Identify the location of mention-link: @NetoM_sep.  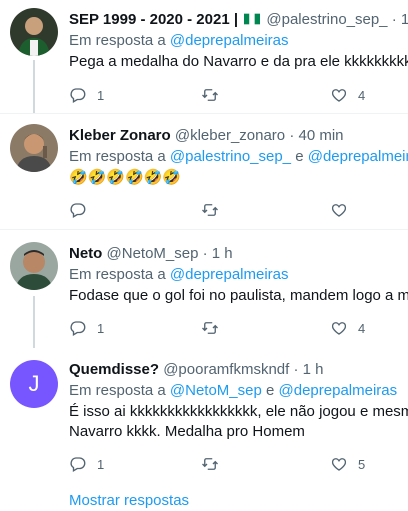
(216, 390).